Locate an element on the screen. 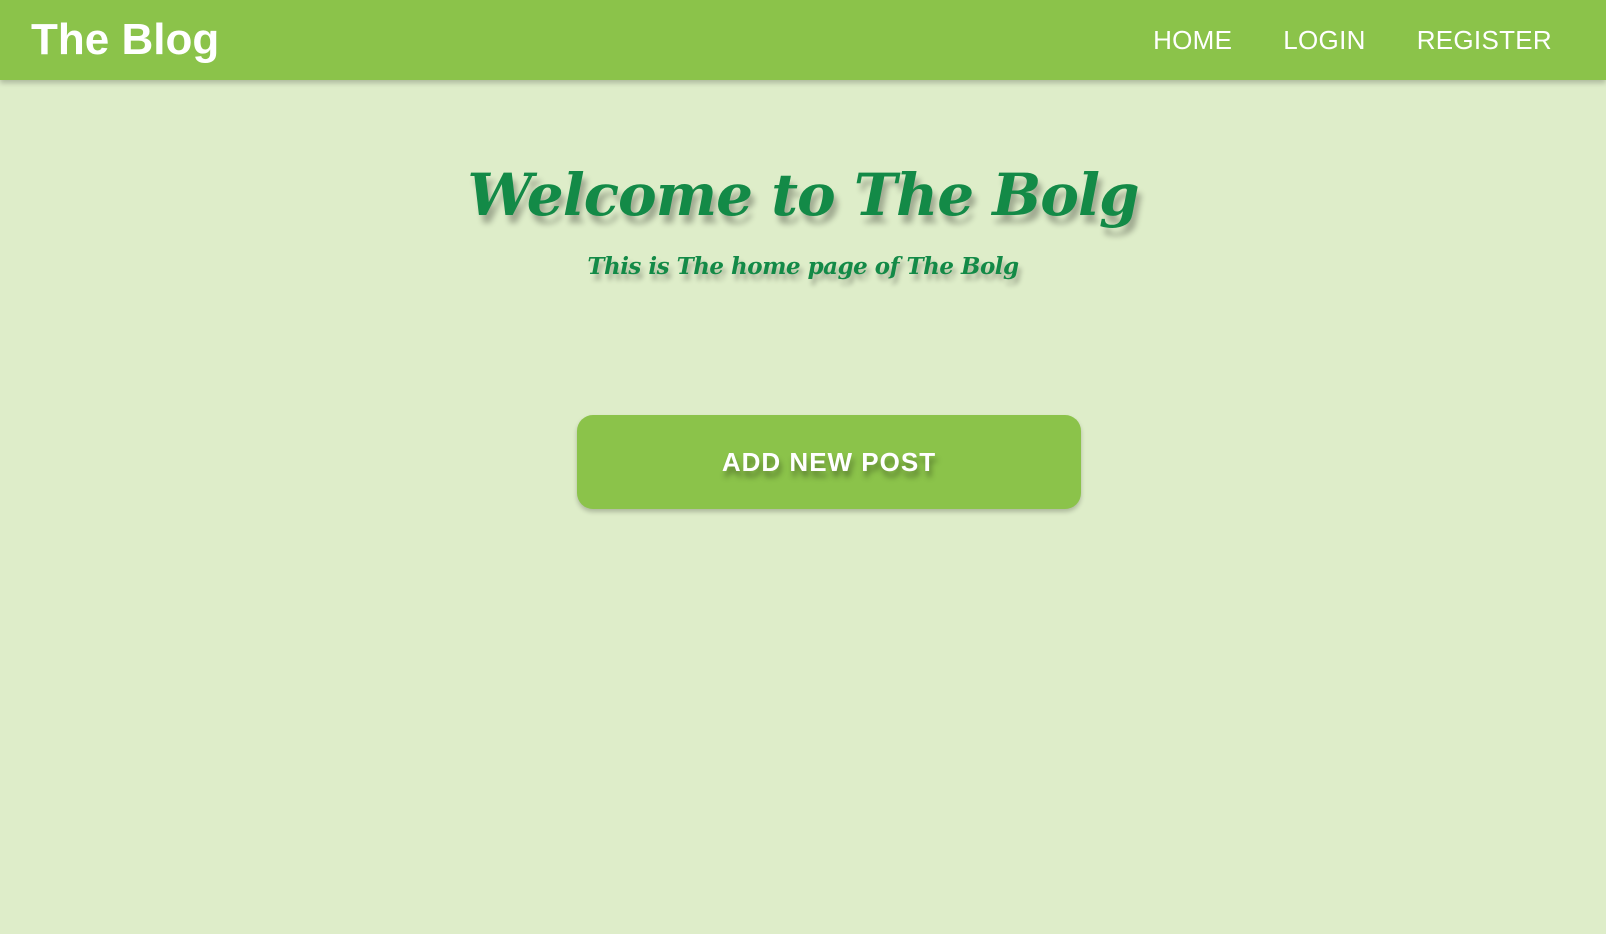 This screenshot has width=1606, height=934. nav-links: HOME LOGIN REGISTER is located at coordinates (1327, 40).